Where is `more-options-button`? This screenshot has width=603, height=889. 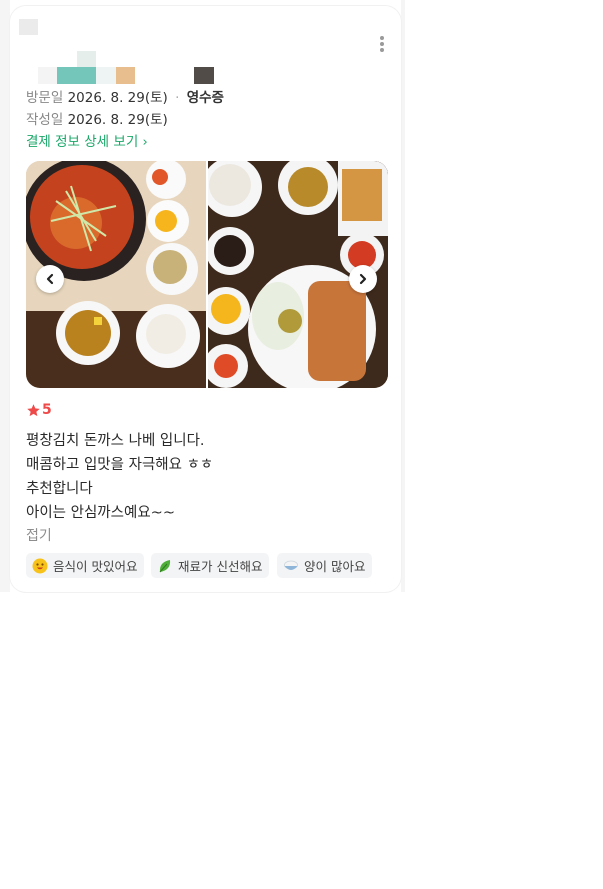 more-options-button is located at coordinates (382, 45).